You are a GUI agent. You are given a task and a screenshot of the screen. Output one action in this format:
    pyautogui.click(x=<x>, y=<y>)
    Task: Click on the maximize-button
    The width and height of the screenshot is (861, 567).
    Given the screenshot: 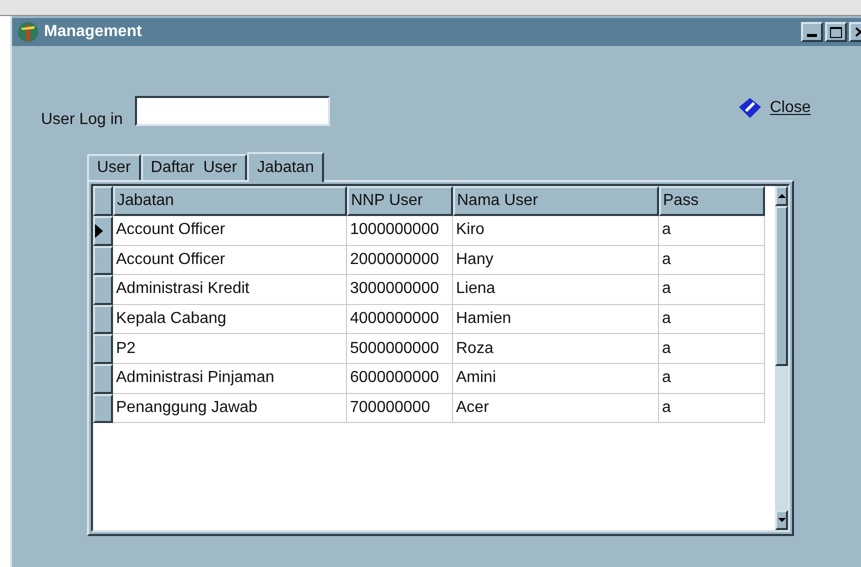 What is the action you would take?
    pyautogui.click(x=836, y=32)
    